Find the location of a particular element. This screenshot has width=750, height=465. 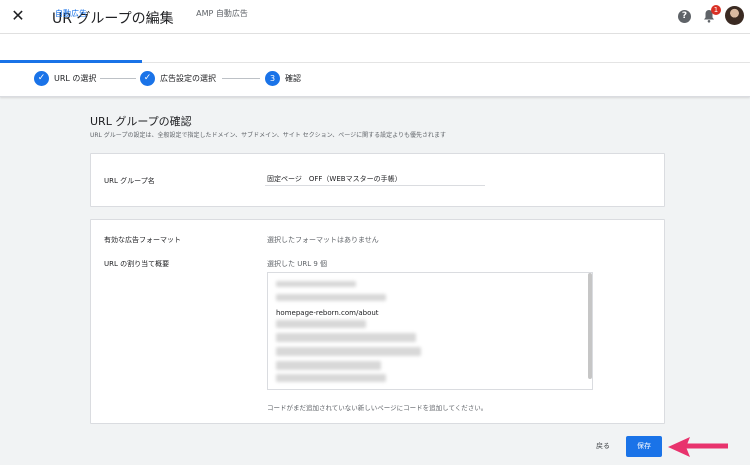

help-icon: ? is located at coordinates (684, 16).